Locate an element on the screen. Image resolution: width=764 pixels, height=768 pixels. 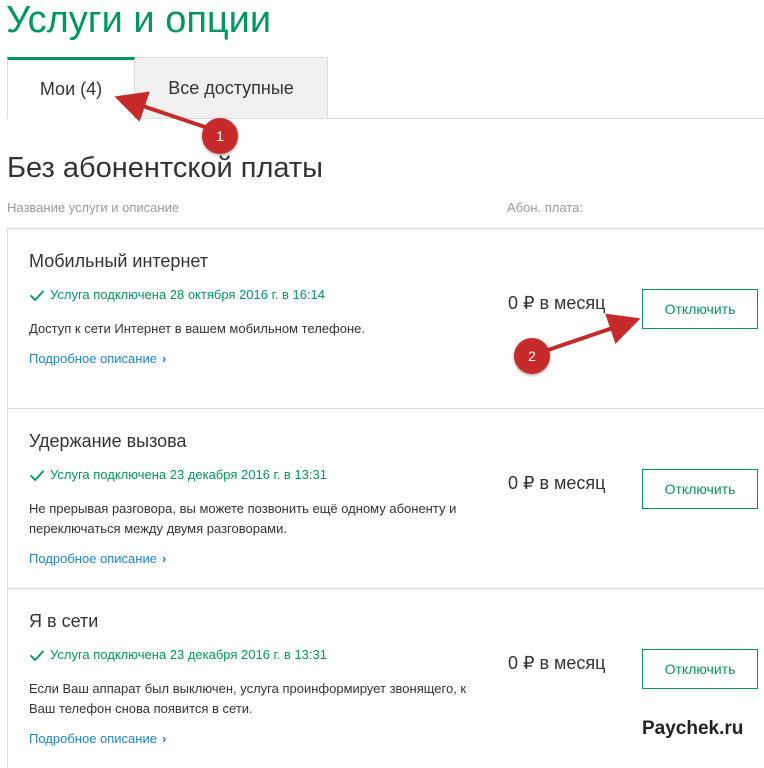
watermark: Paychek.ru is located at coordinates (693, 728).